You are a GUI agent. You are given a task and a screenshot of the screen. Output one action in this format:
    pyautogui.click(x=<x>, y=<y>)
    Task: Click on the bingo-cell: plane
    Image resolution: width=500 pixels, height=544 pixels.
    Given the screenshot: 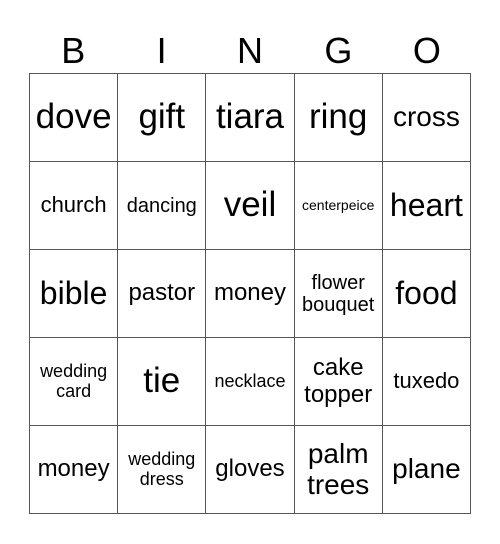 What is the action you would take?
    pyautogui.click(x=426, y=470)
    